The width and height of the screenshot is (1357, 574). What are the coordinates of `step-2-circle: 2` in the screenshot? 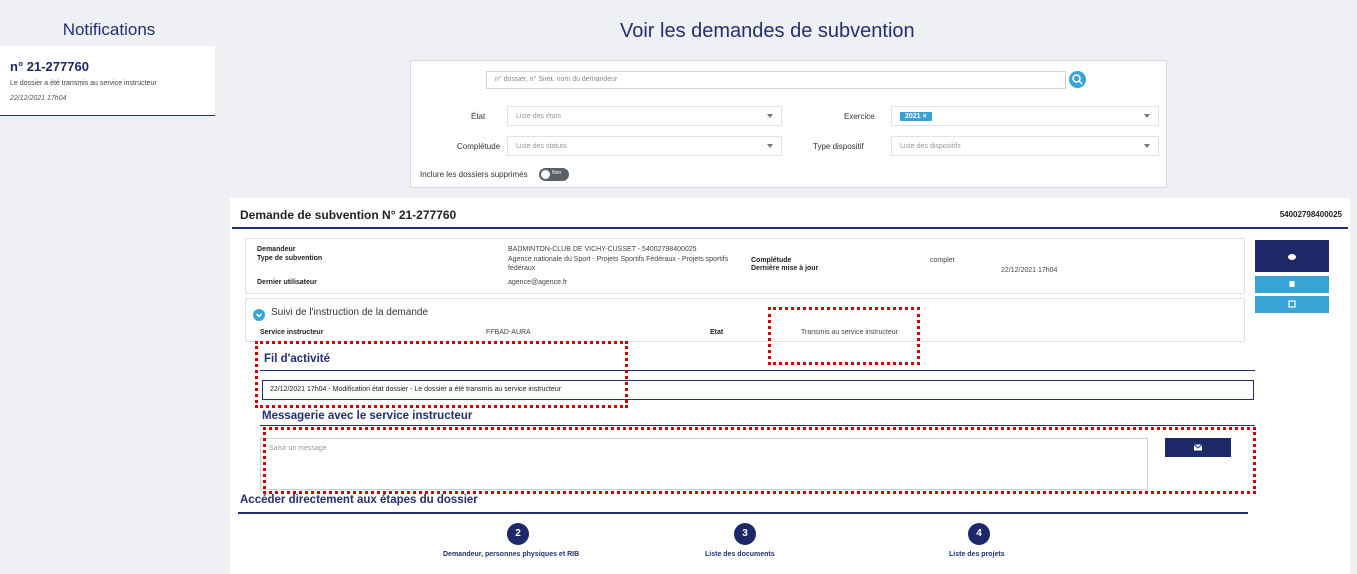 It's located at (518, 534).